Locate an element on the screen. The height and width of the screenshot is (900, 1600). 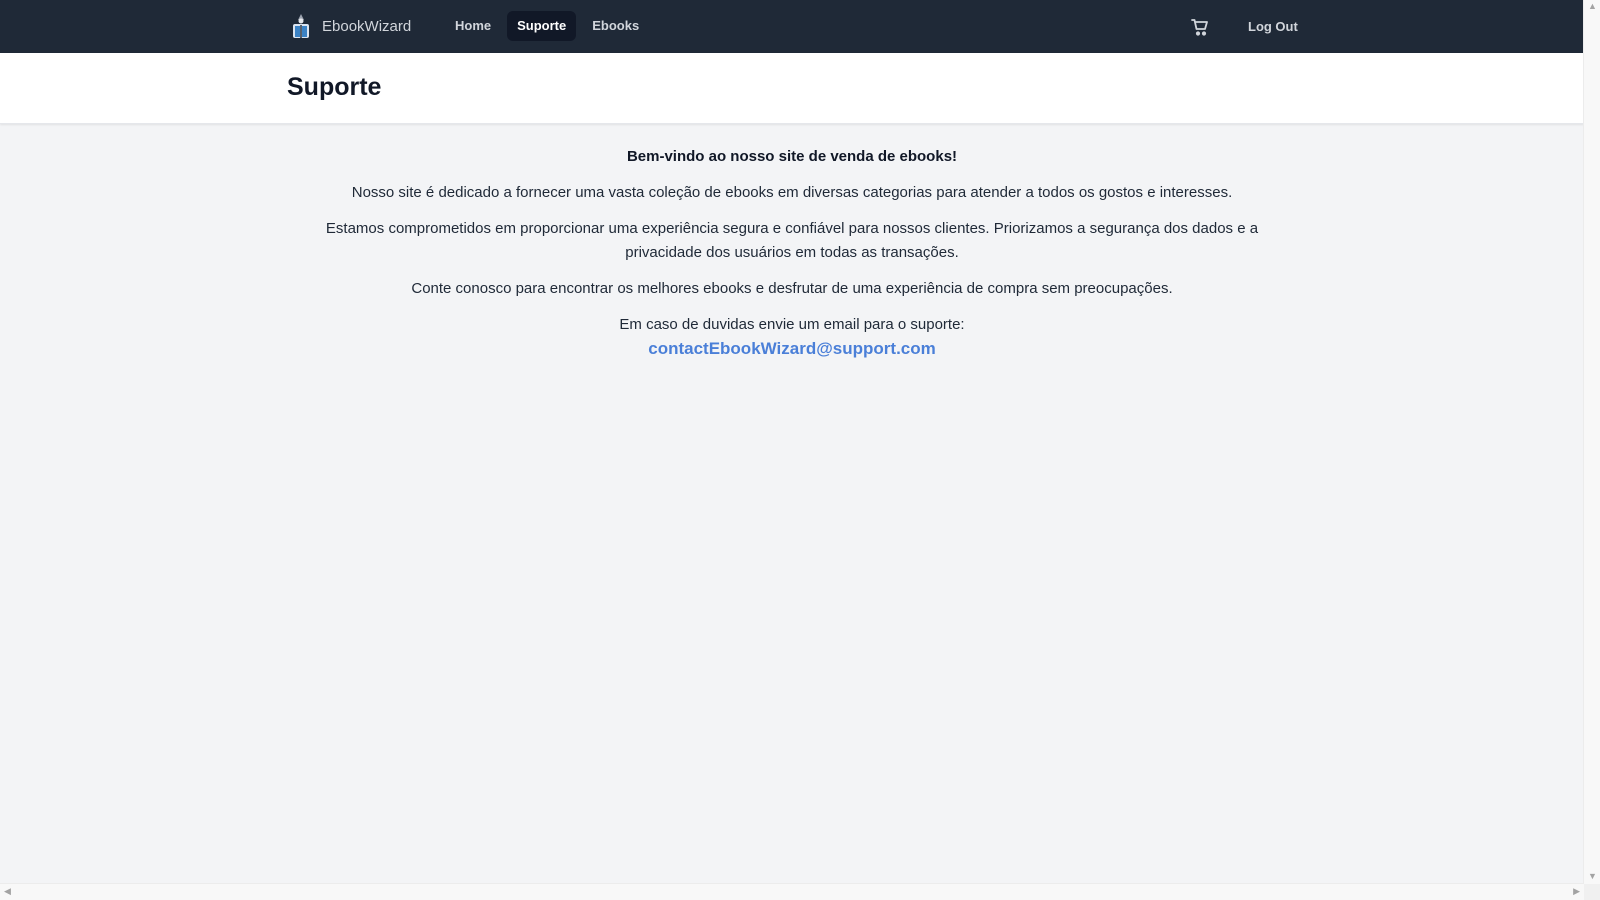
nav-links: Home Suporte Ebooks is located at coordinates (547, 26).